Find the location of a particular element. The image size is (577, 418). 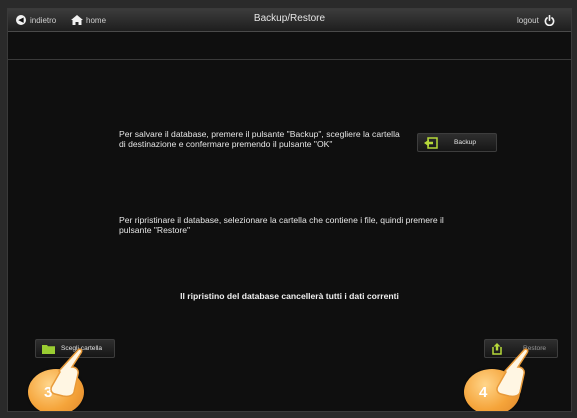

logout-label: logout is located at coordinates (528, 20).